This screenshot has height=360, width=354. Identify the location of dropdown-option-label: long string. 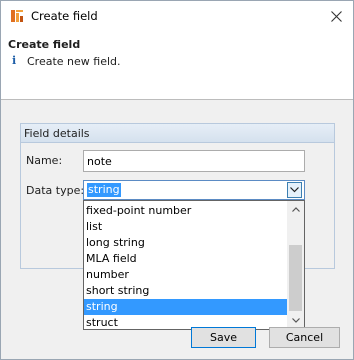
(115, 242).